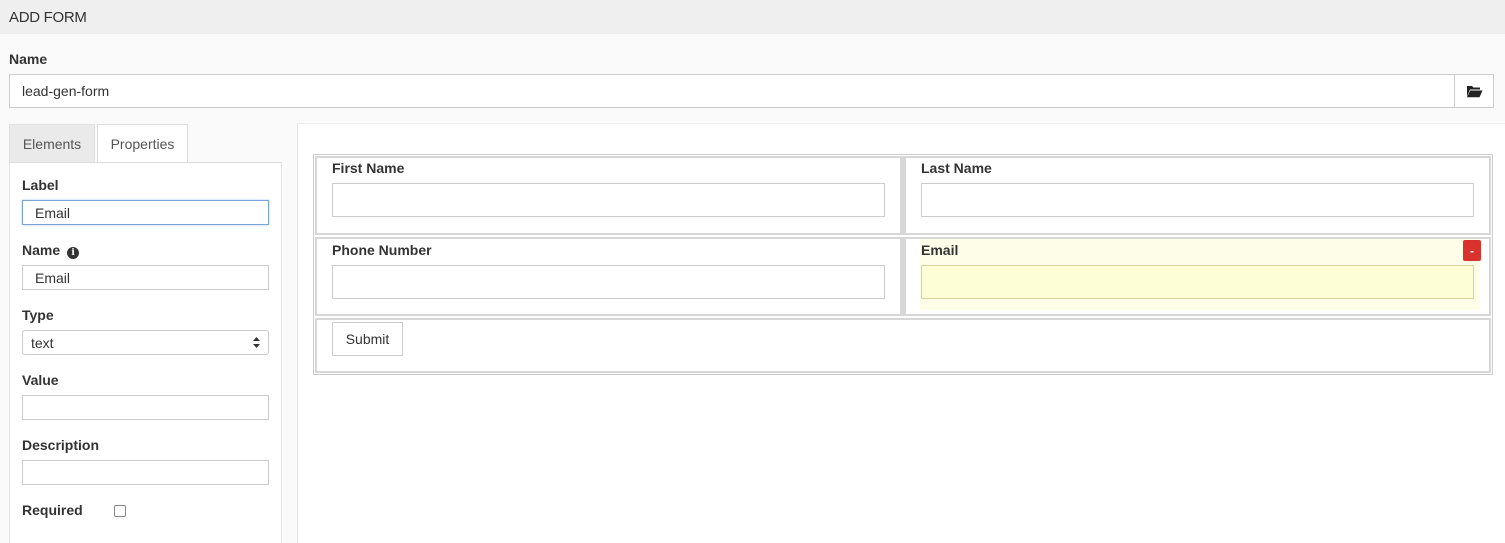 The image size is (1505, 543). I want to click on submit-button: Submit, so click(367, 339).